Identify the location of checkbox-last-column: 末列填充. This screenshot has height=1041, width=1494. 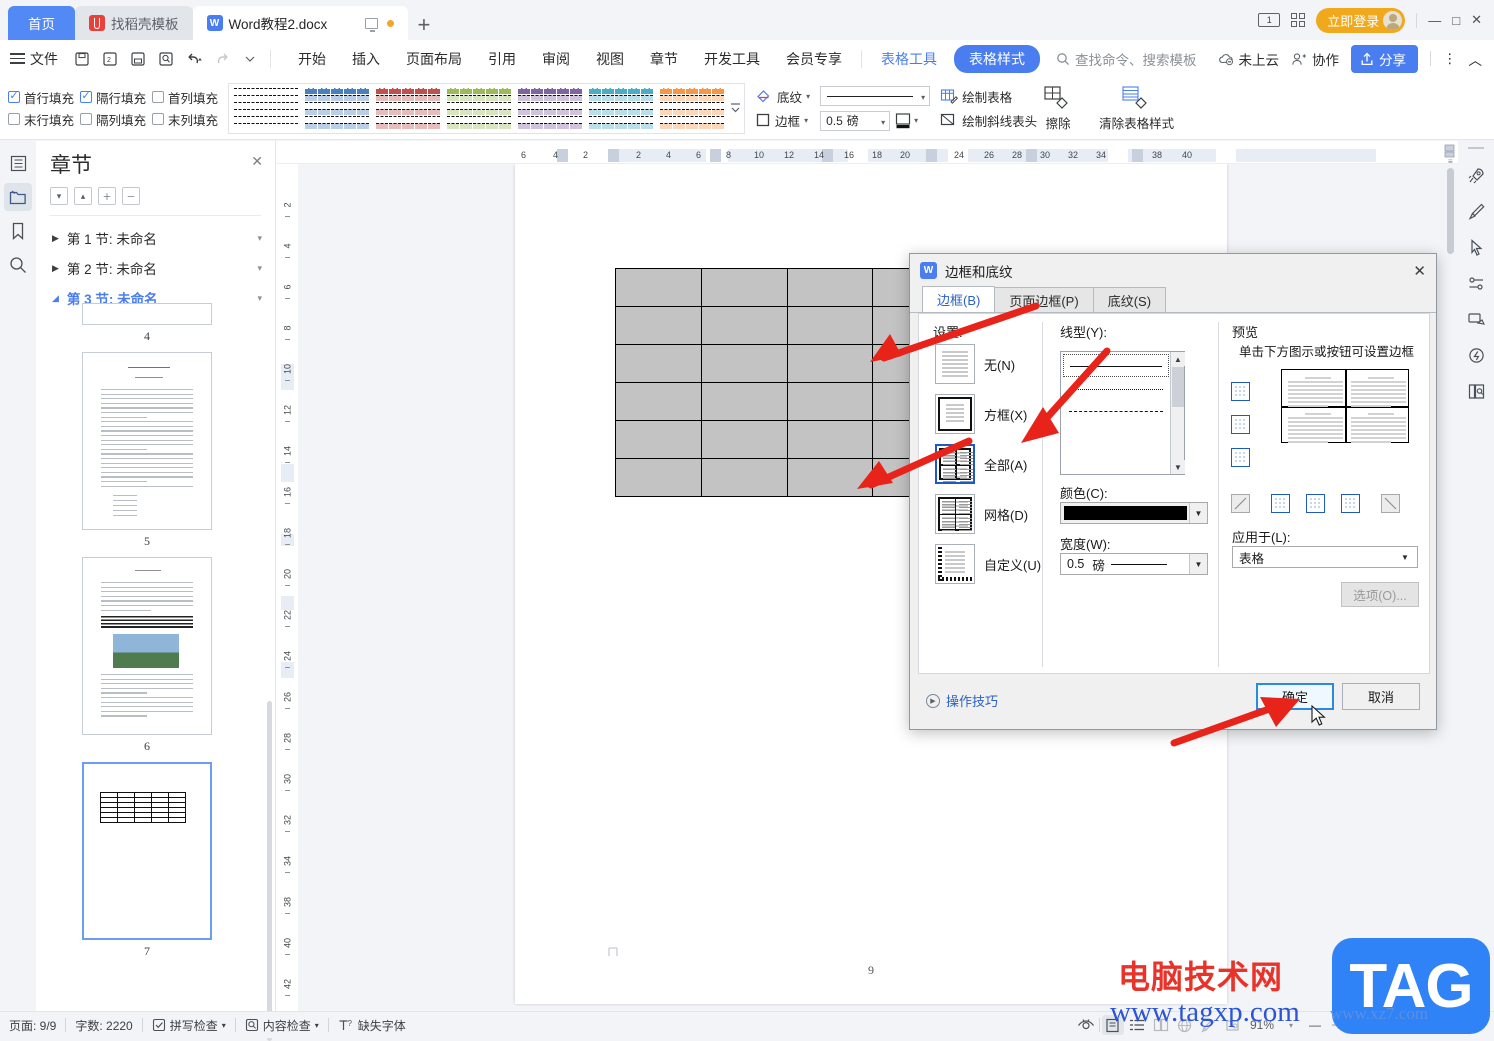
(185, 119).